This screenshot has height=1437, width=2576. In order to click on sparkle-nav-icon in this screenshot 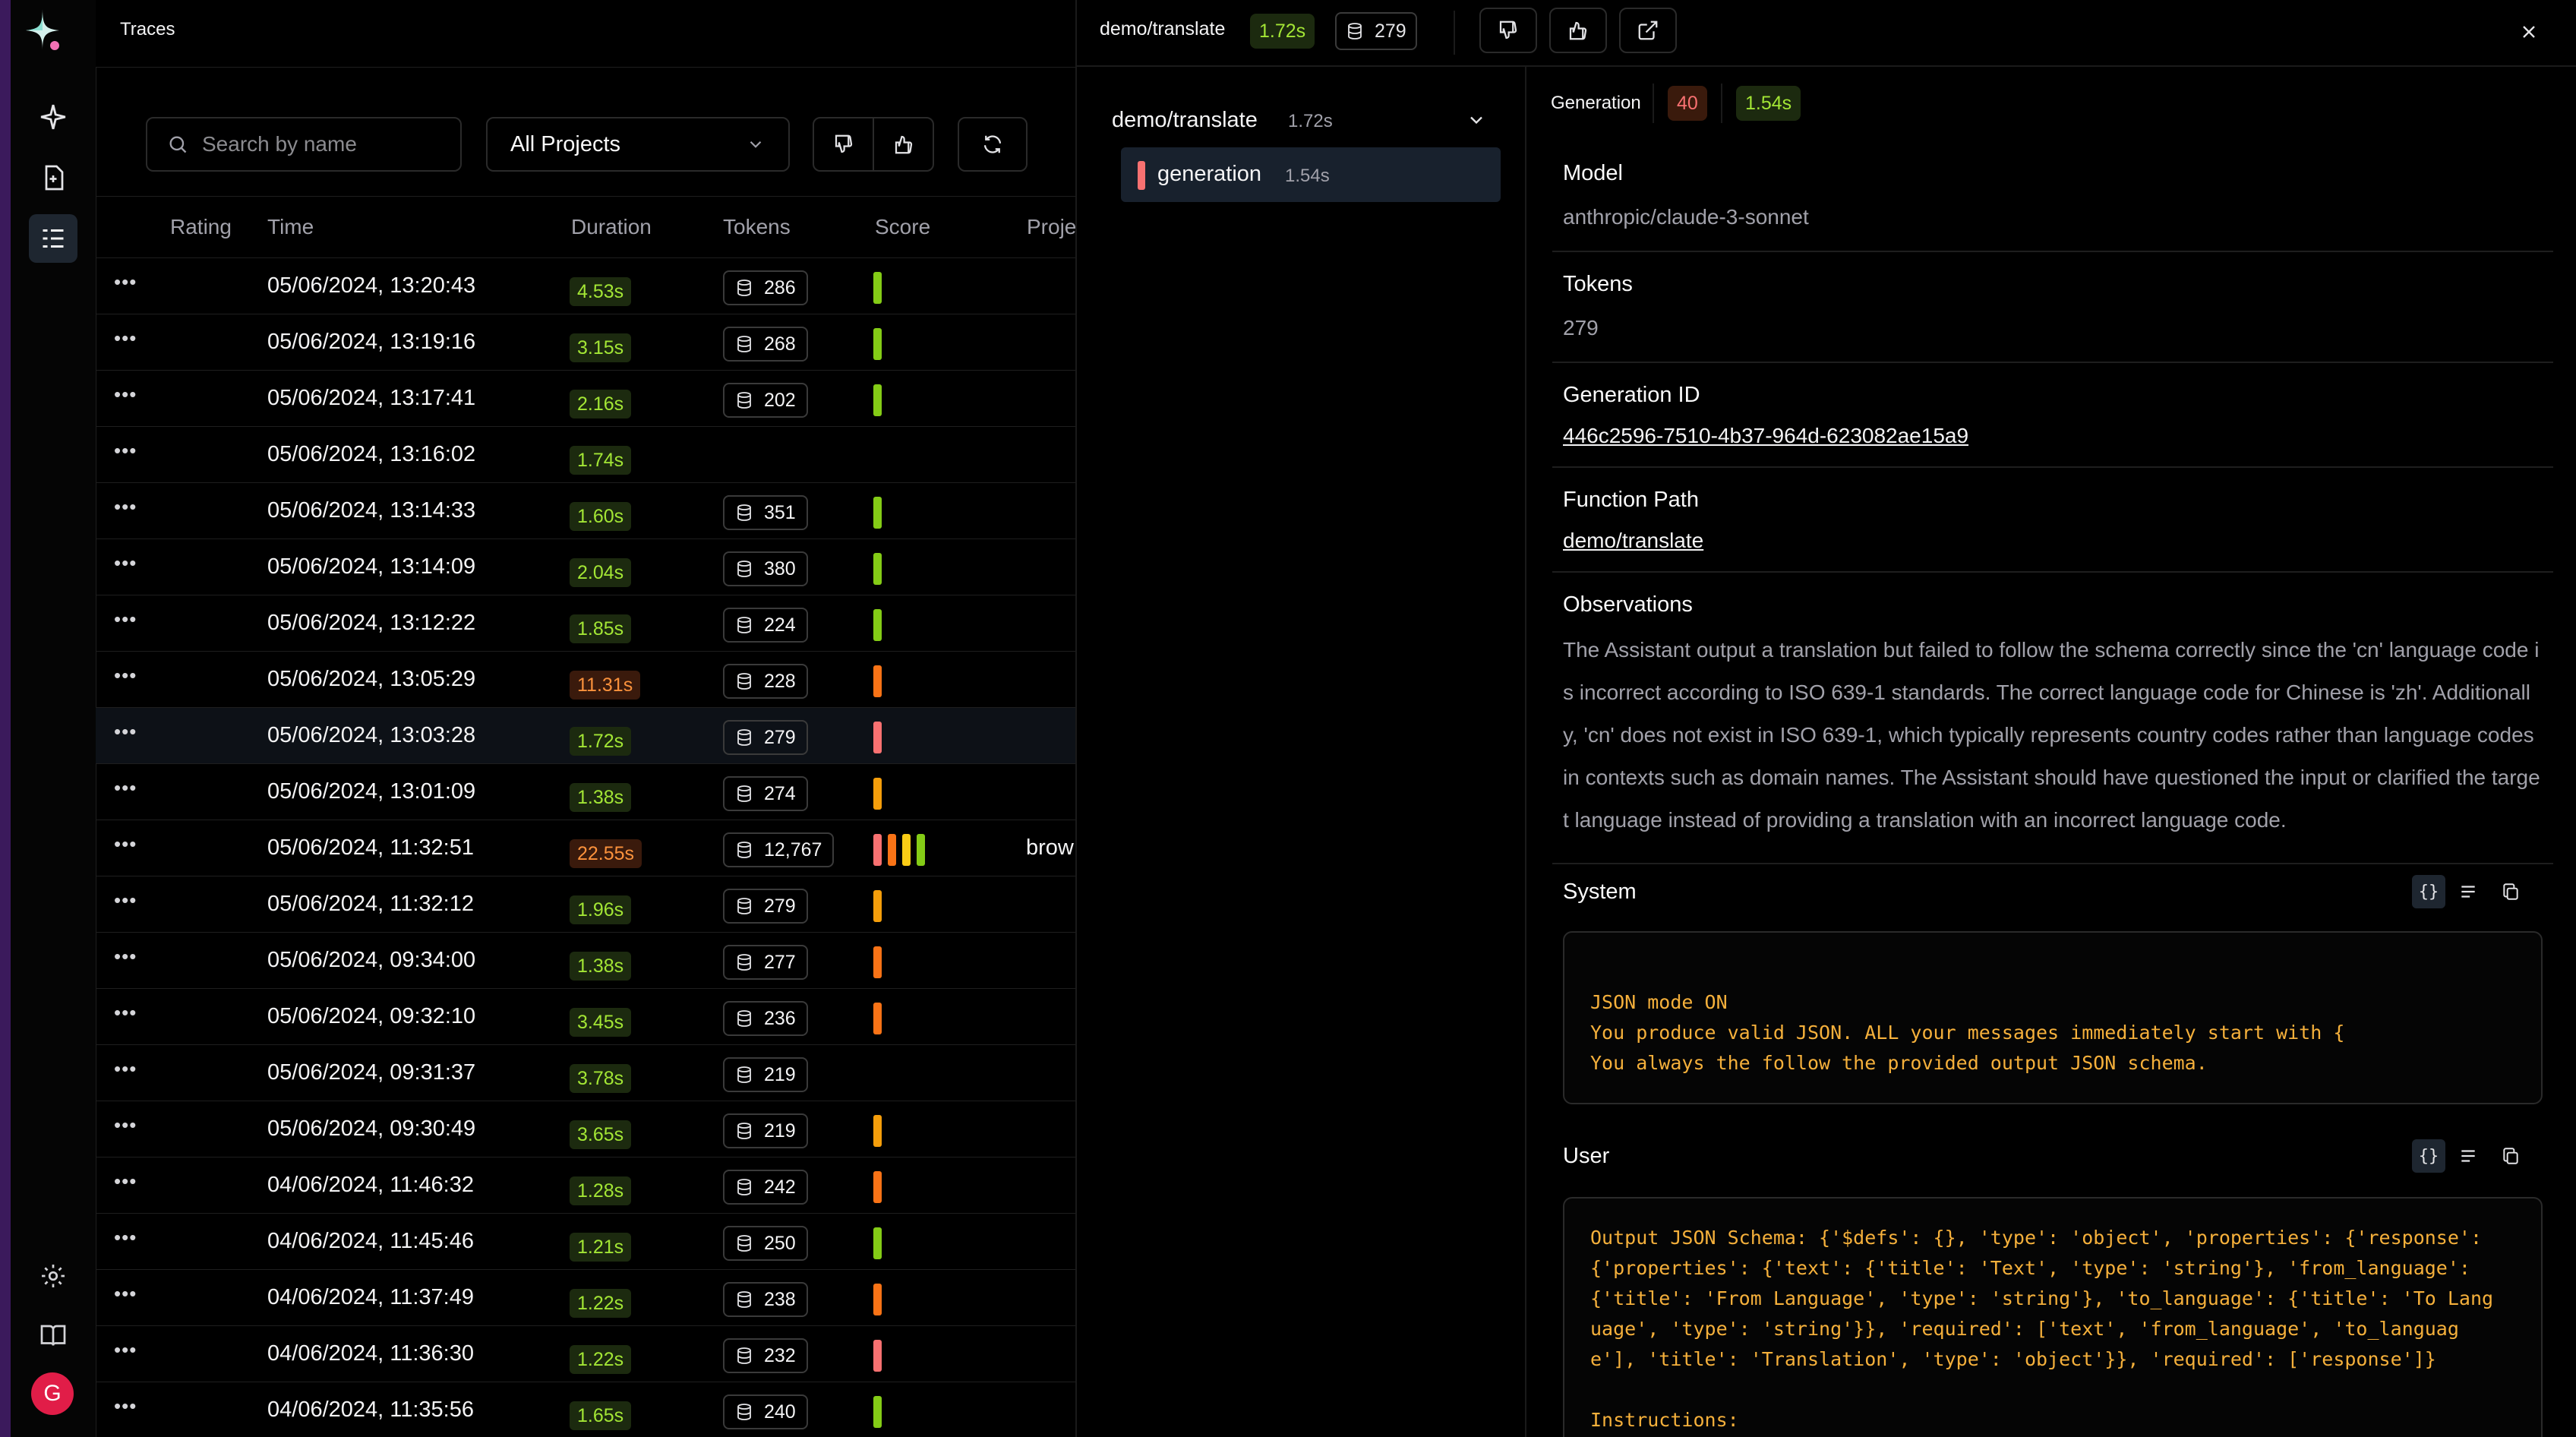, I will do `click(53, 117)`.